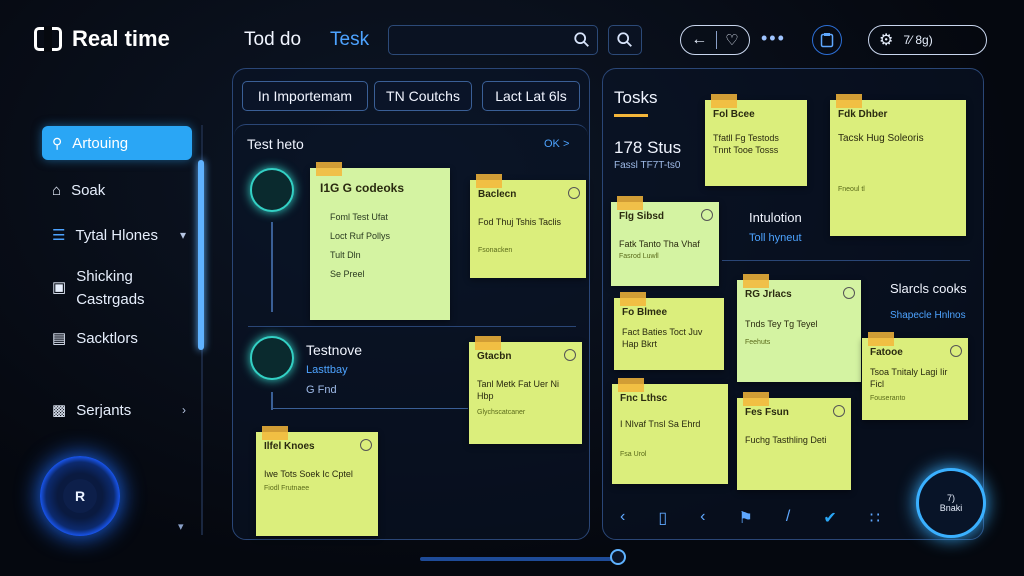  I want to click on group-title: Testnove, so click(334, 350).